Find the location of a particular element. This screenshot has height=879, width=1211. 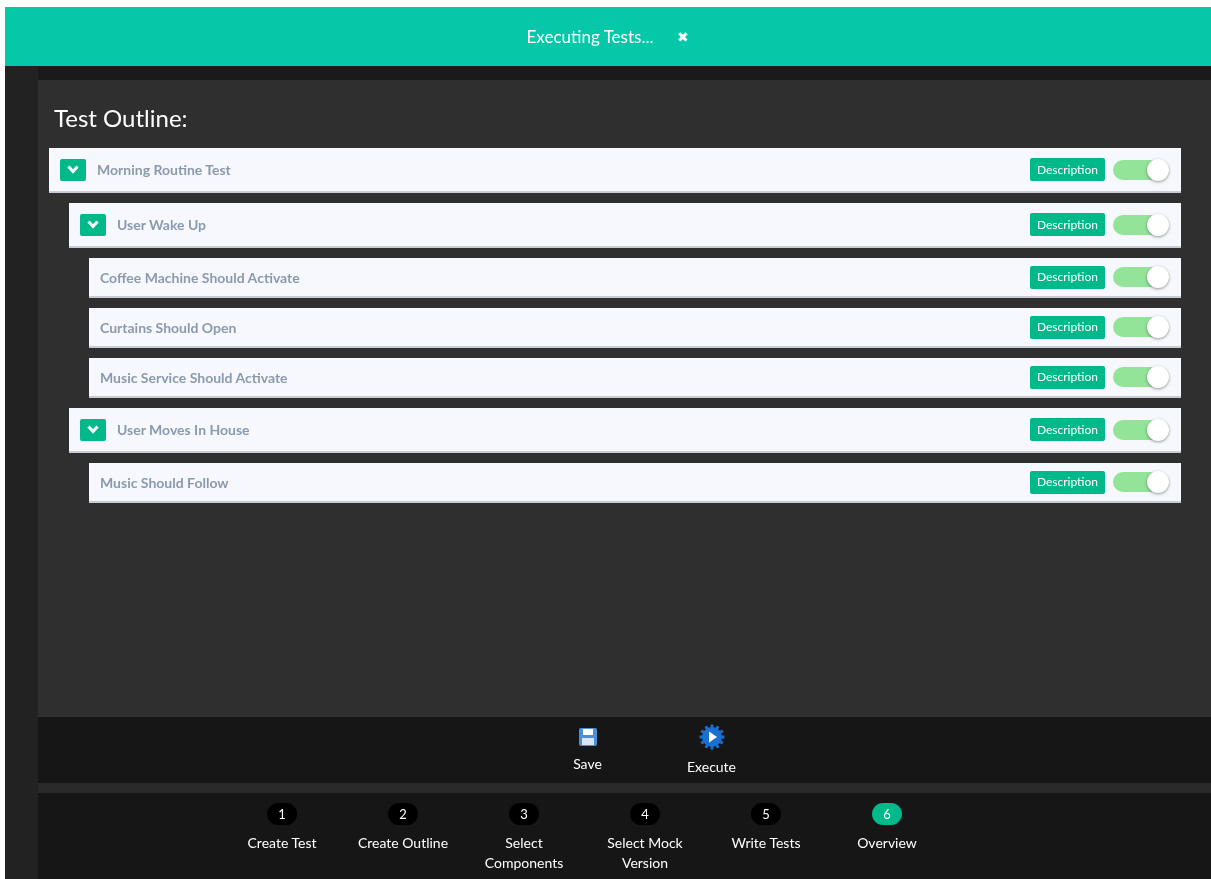

row-label: Morning Routine Test is located at coordinates (164, 170).